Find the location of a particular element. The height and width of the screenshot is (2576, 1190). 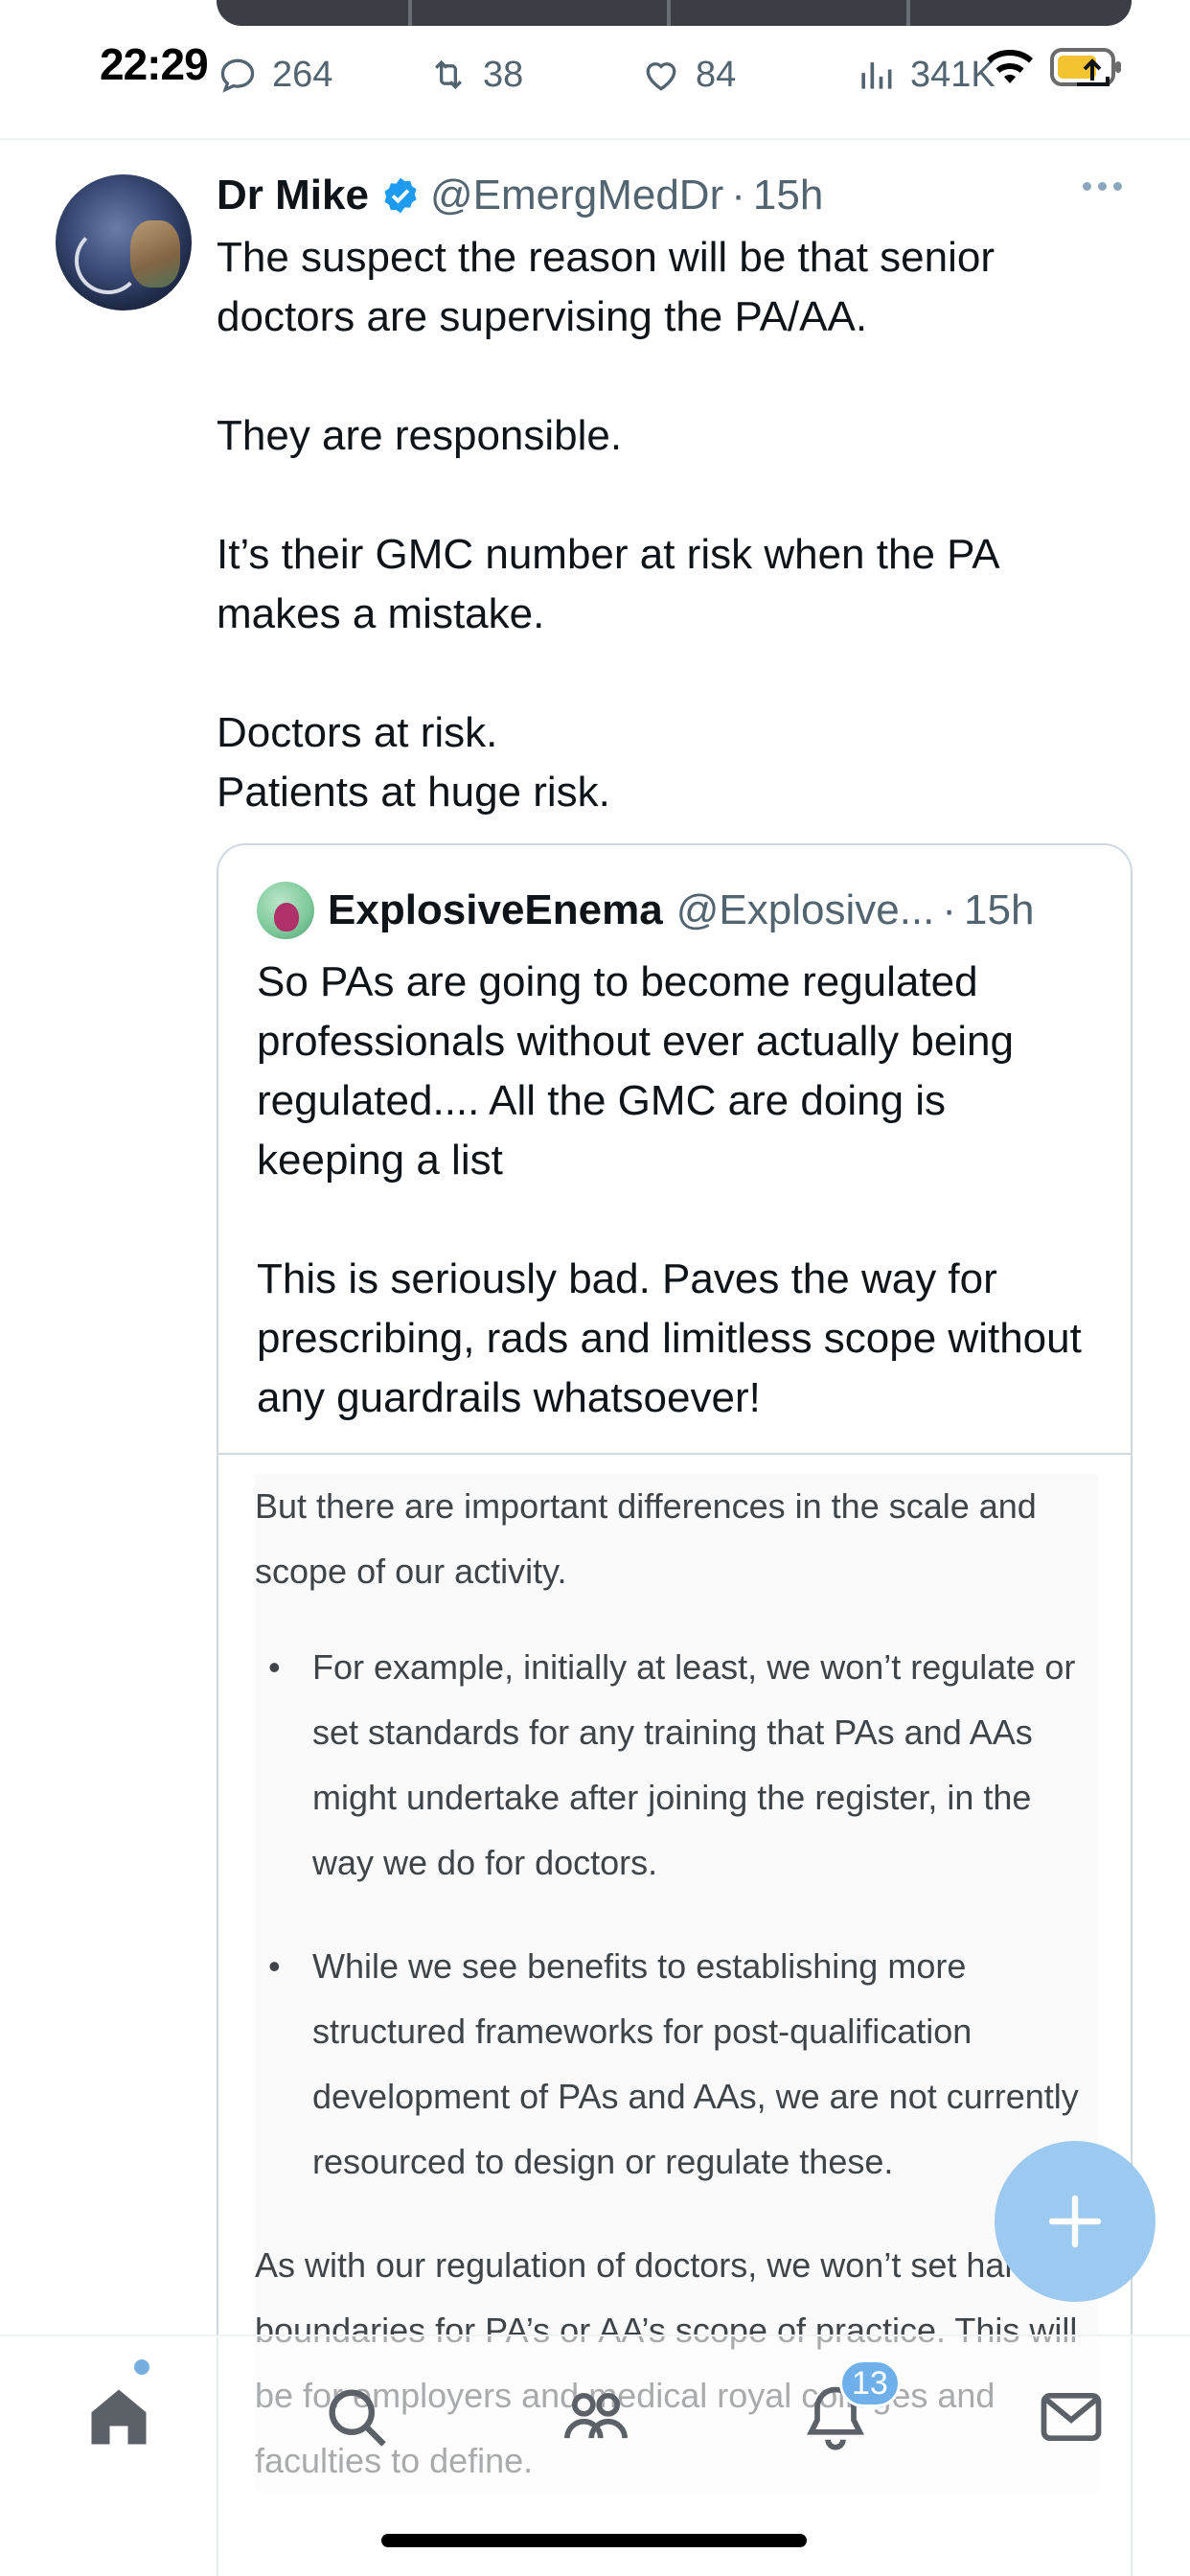

author-name: Dr Mike is located at coordinates (293, 195).